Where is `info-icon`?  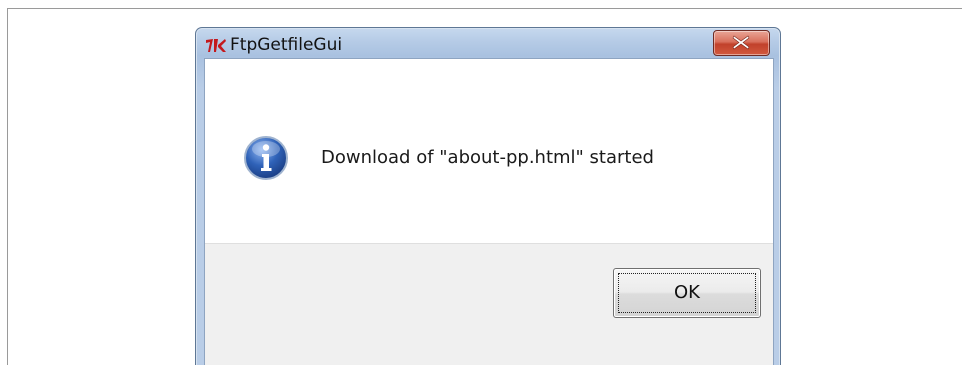 info-icon is located at coordinates (266, 158).